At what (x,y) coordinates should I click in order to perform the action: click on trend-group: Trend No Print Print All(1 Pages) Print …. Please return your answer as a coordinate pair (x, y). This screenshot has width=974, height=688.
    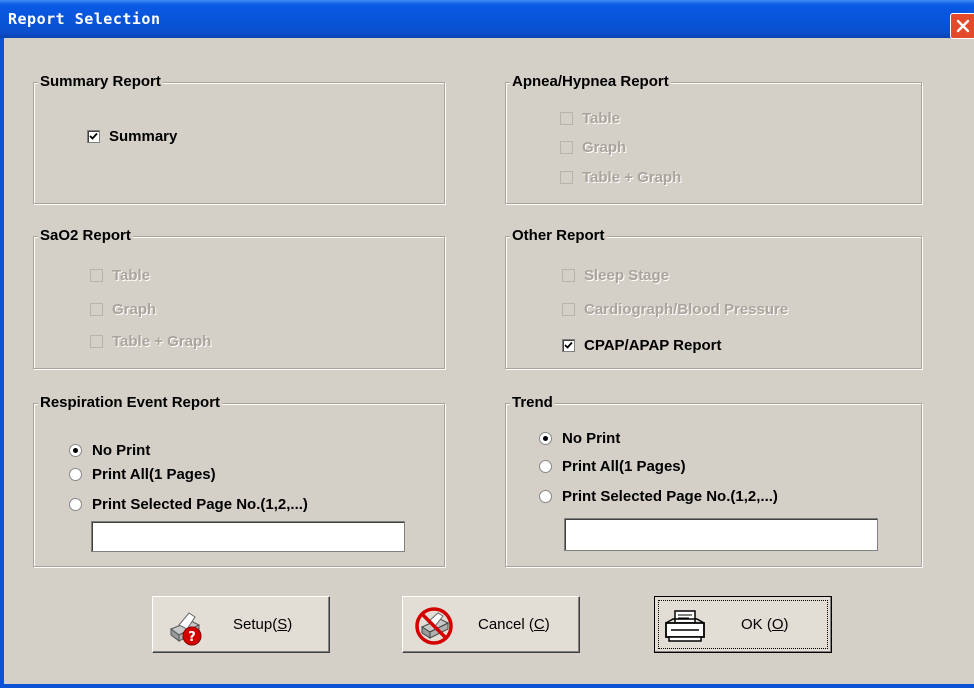
    Looking at the image, I should click on (713, 480).